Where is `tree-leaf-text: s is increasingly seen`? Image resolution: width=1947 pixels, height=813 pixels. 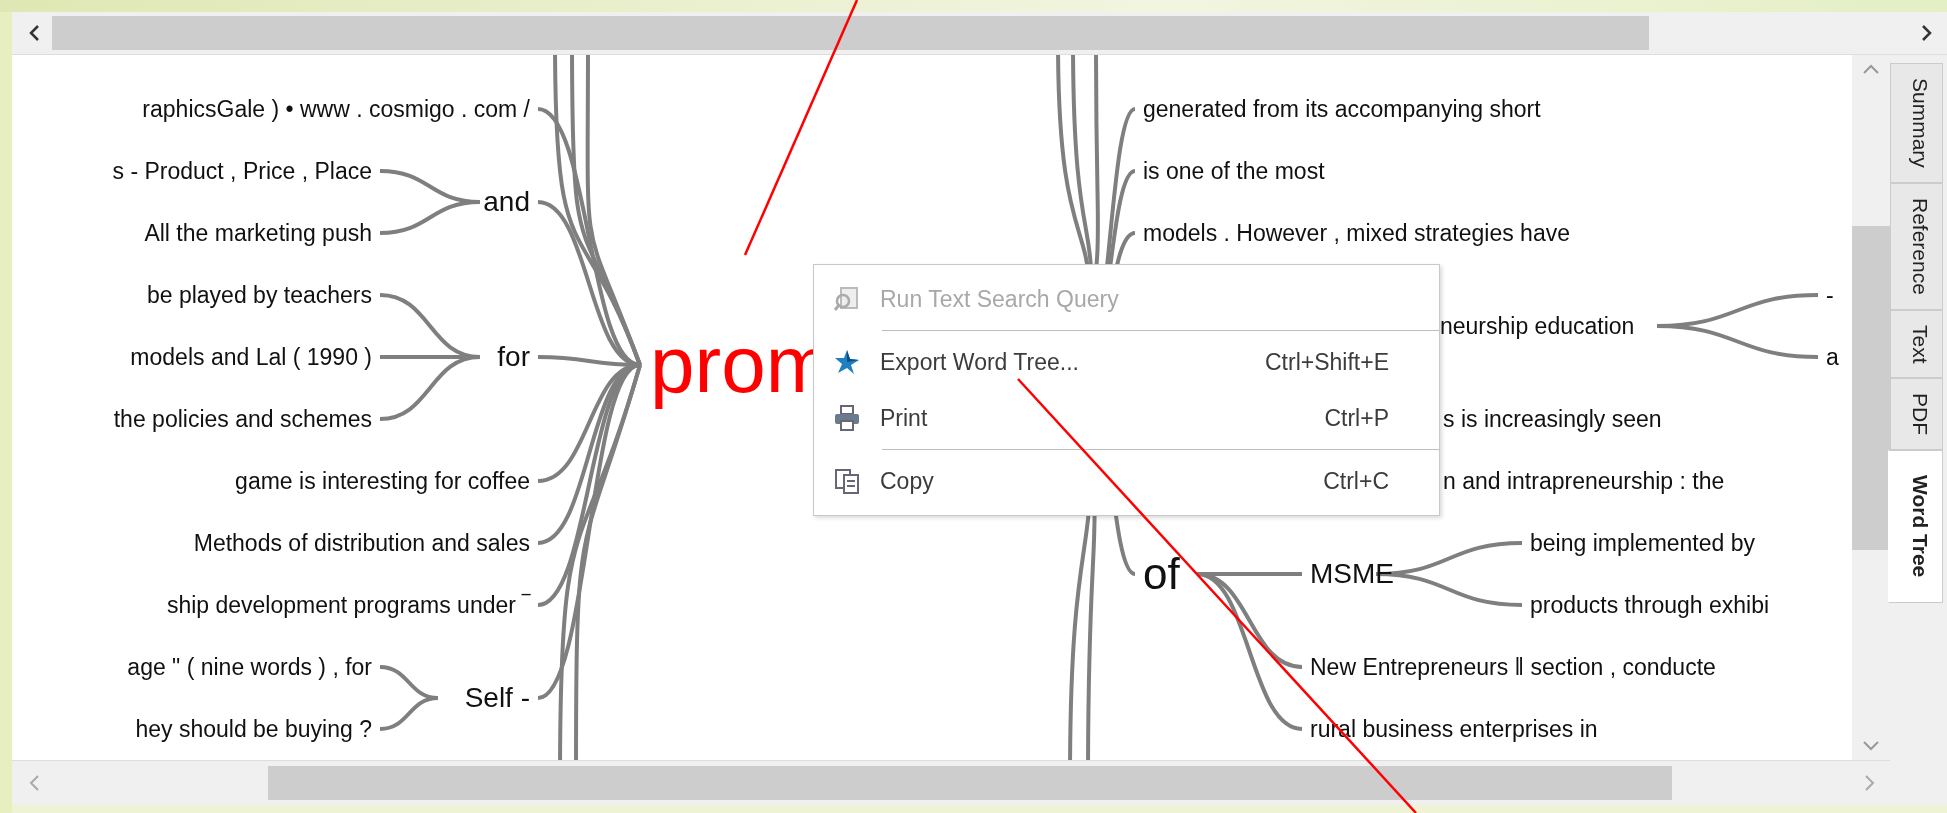
tree-leaf-text: s is increasingly seen is located at coordinates (1552, 419).